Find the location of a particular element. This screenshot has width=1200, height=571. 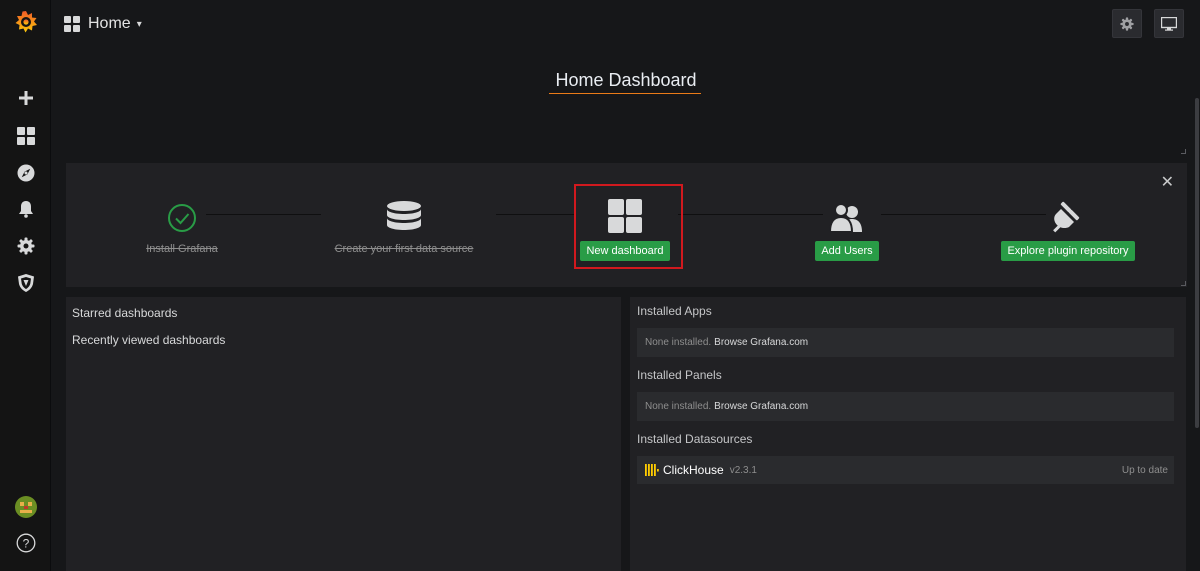

grafana-logo-icon is located at coordinates (25, 23).